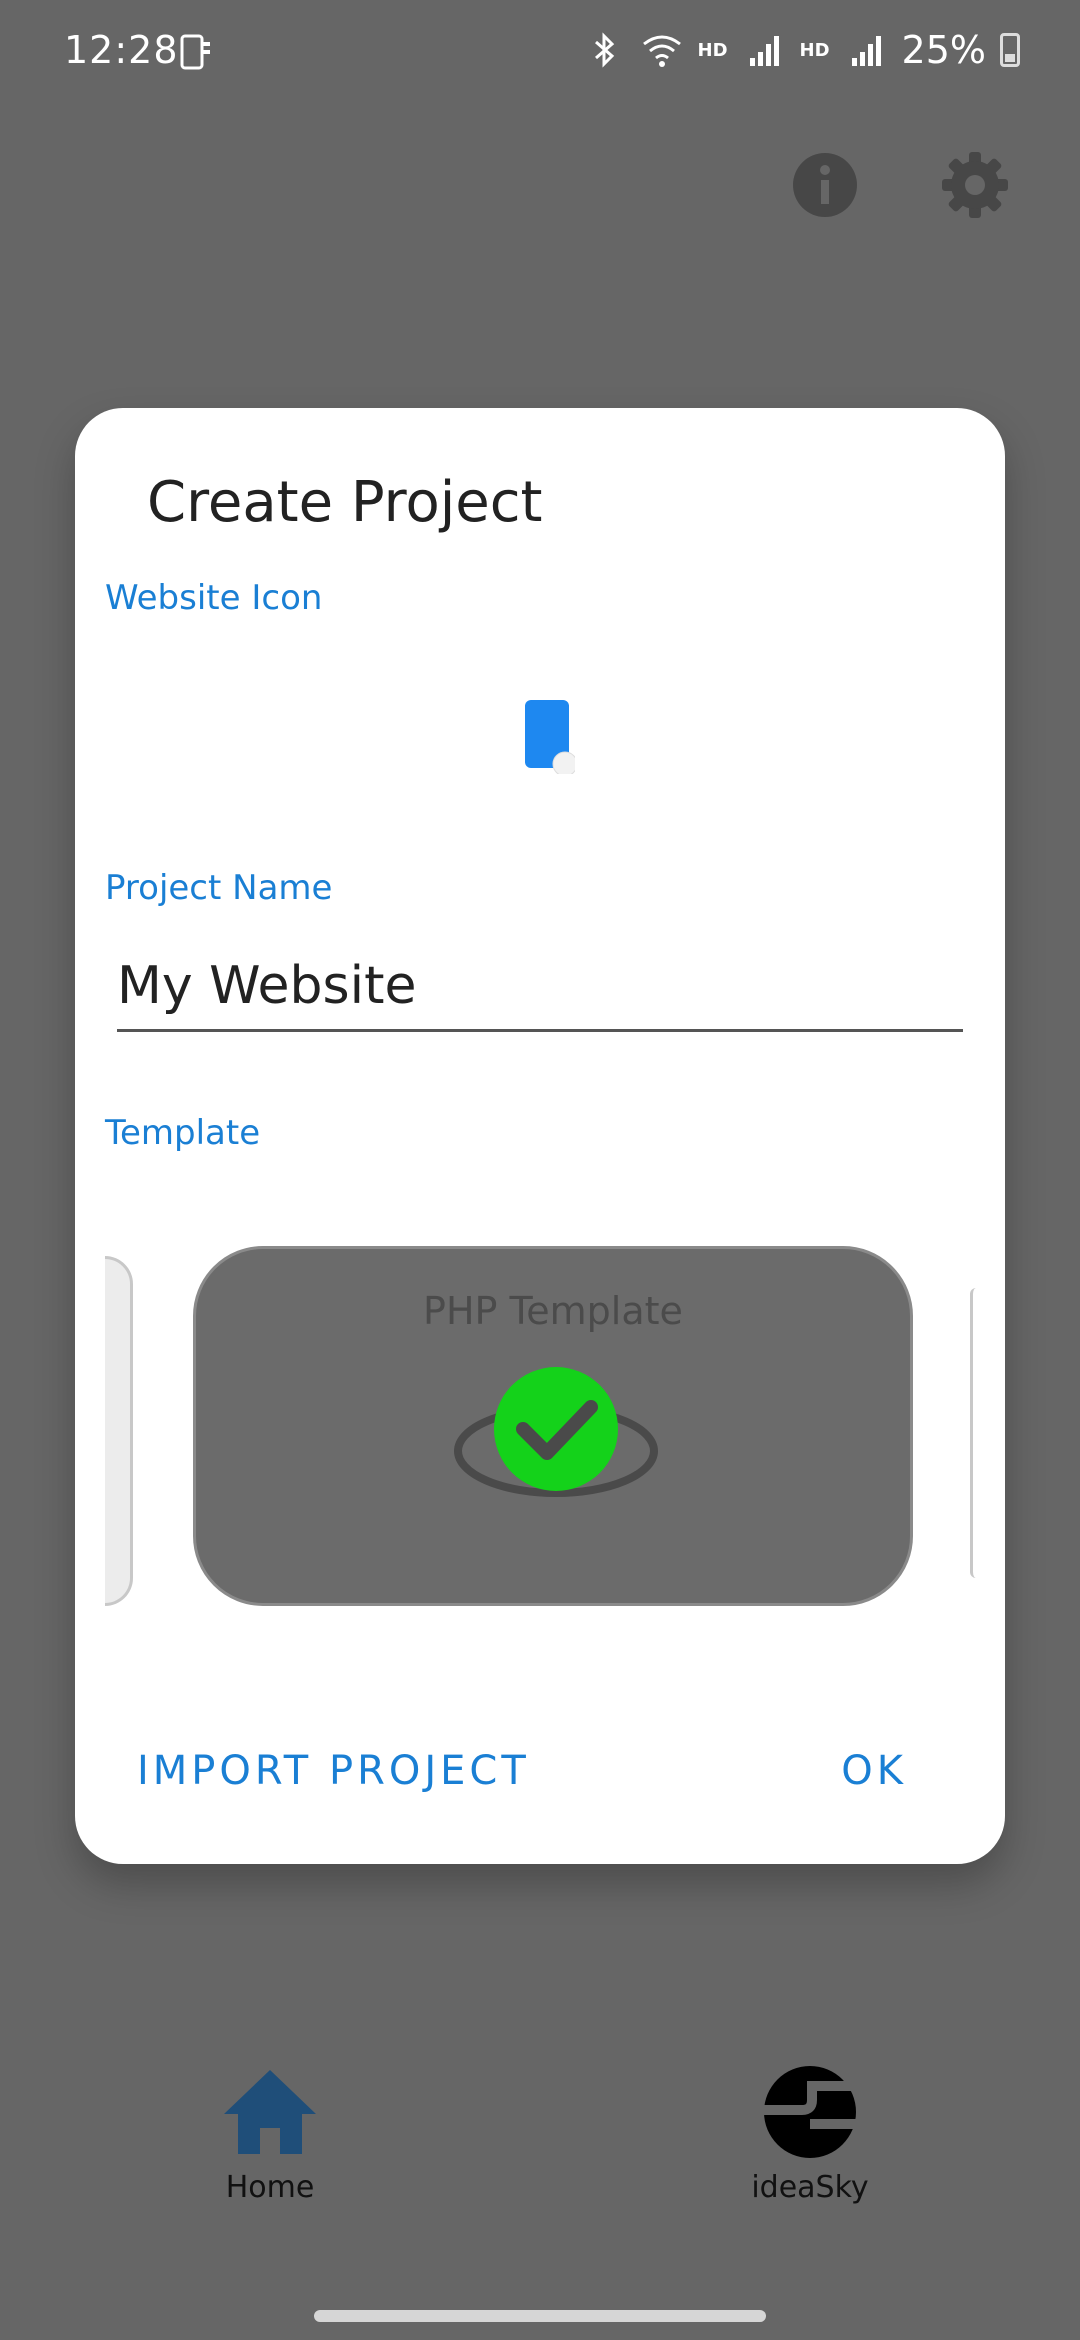  I want to click on bottom-nav: Home ideaSky, so click(540, 2140).